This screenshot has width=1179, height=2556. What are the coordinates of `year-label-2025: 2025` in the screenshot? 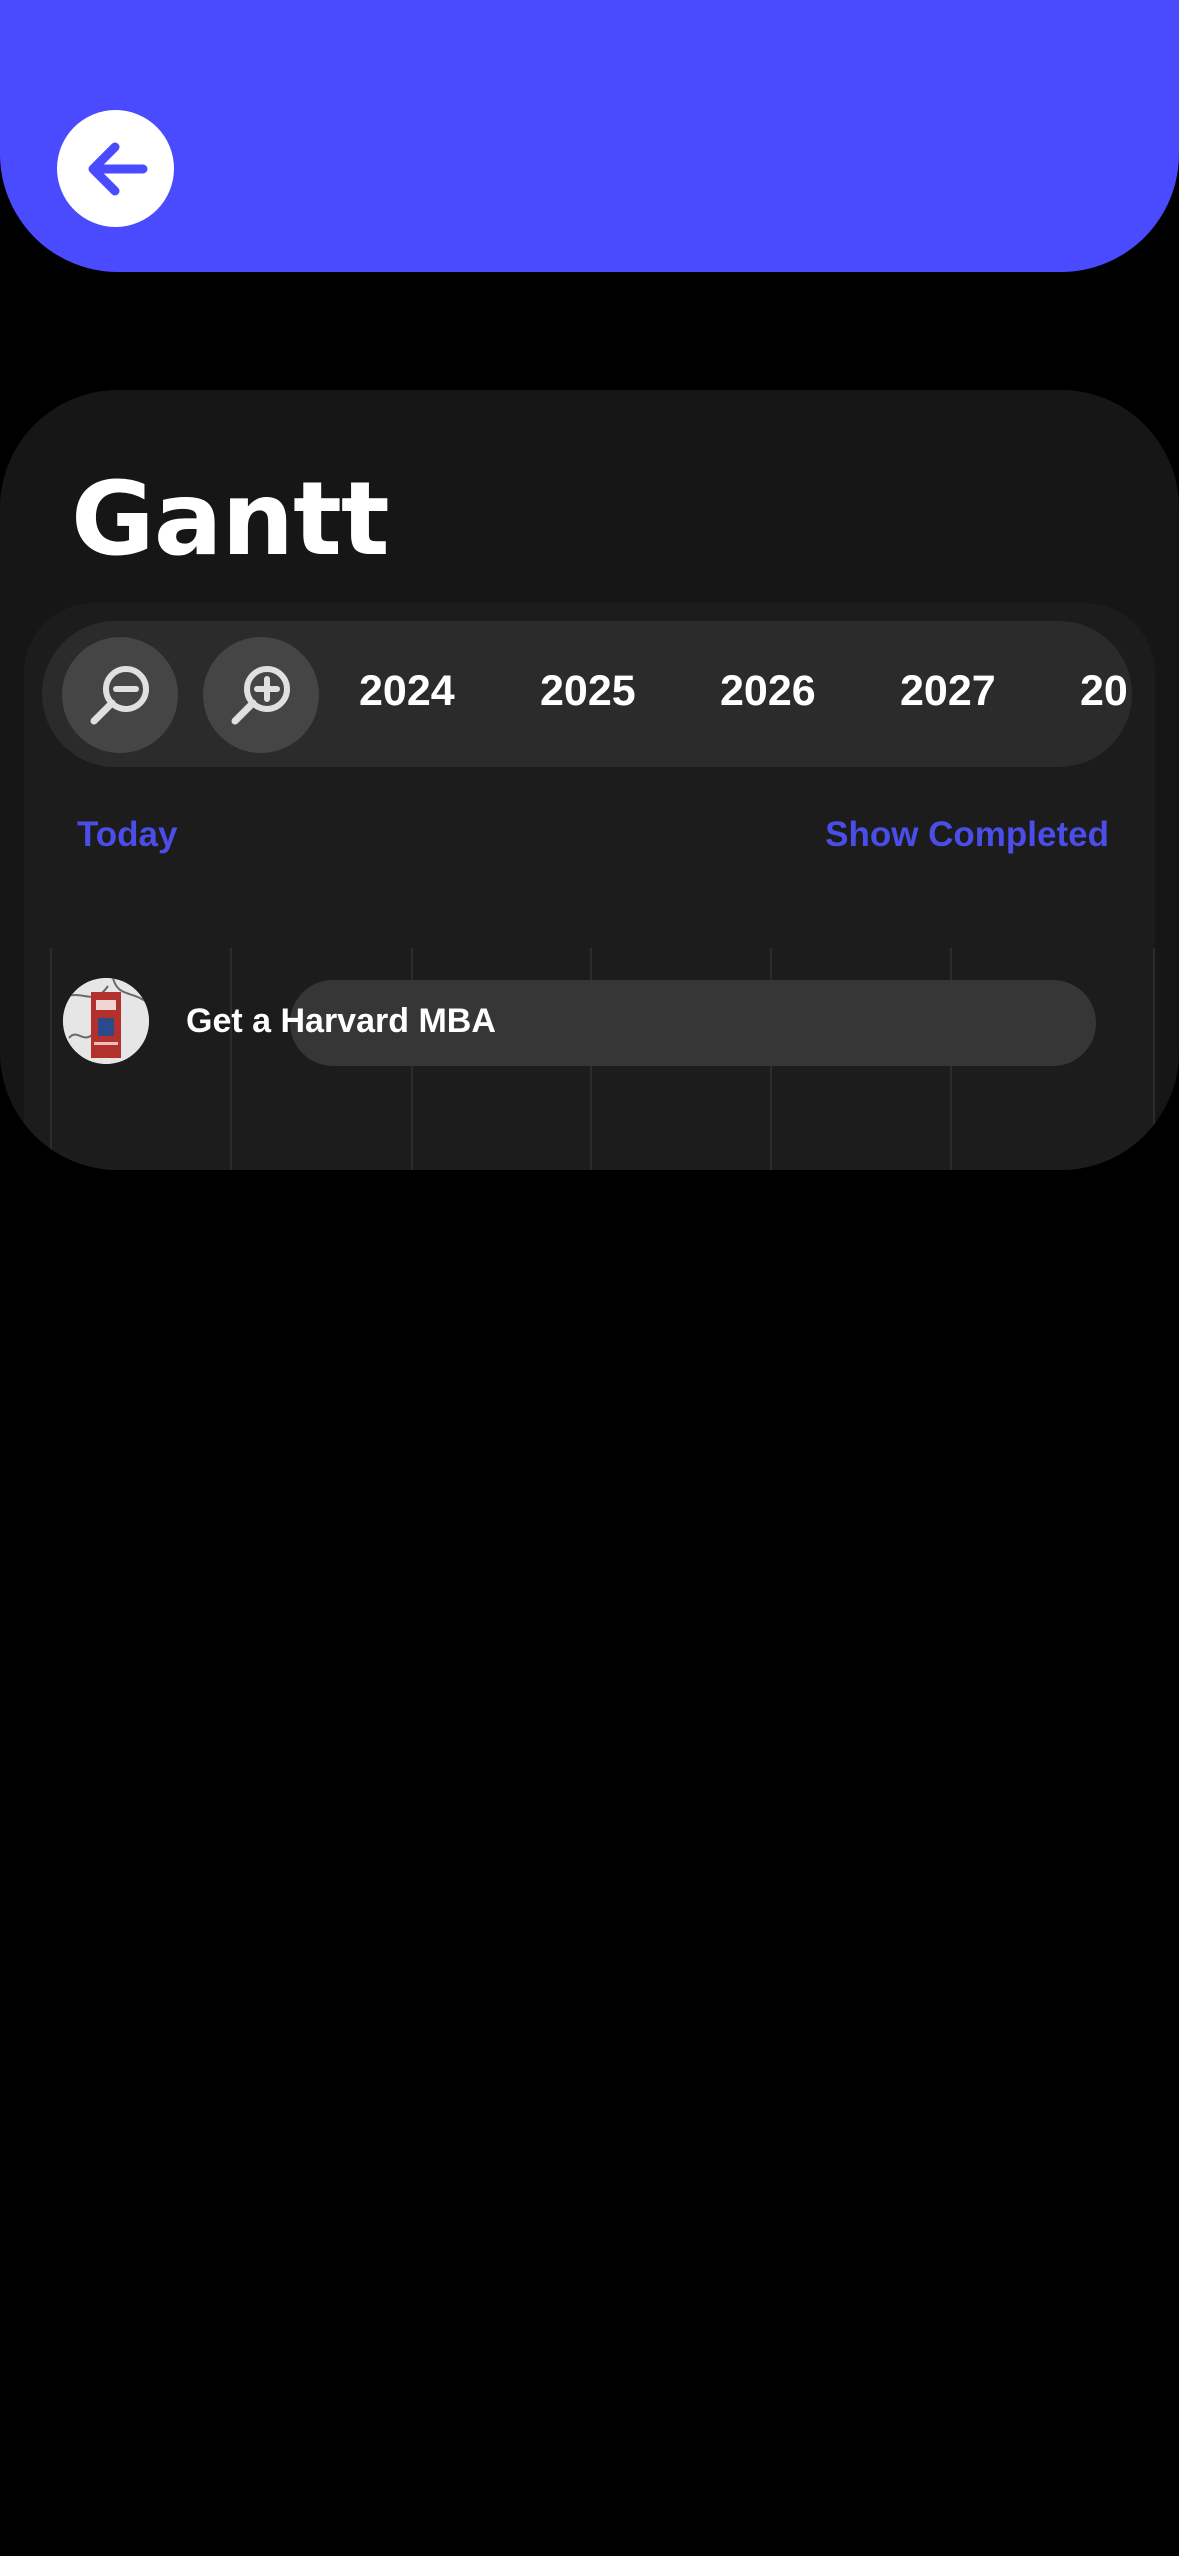 It's located at (588, 691).